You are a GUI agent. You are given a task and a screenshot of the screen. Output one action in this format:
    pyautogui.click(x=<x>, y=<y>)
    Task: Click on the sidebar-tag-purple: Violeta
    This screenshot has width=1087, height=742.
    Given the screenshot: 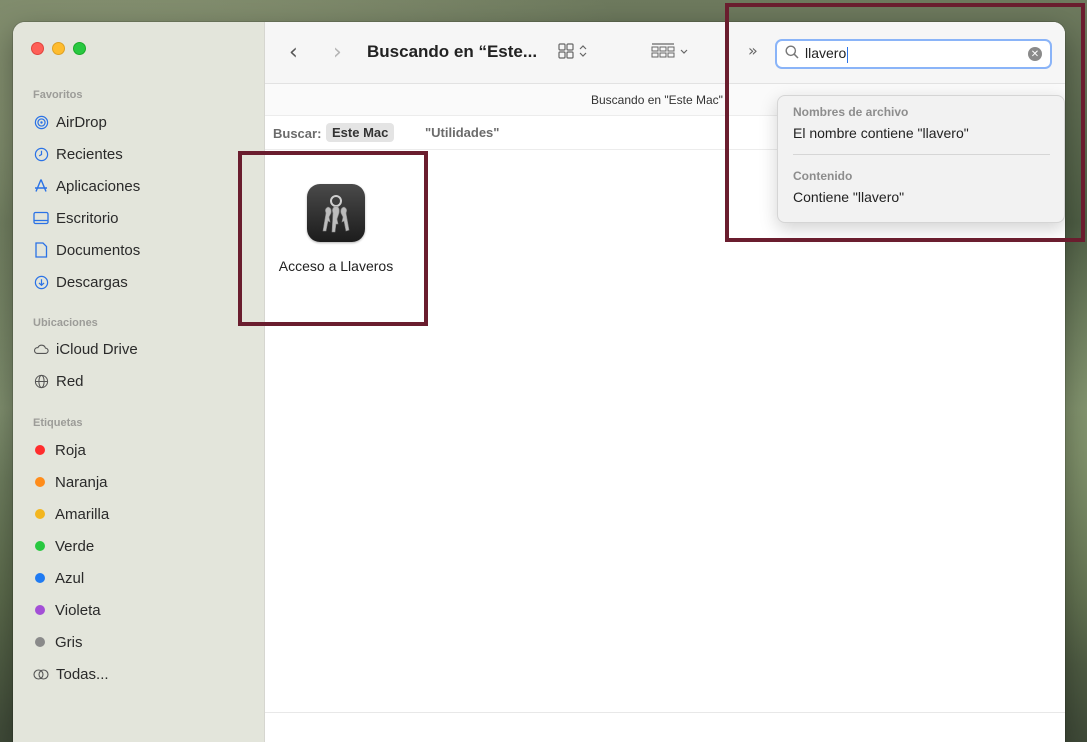 What is the action you would take?
    pyautogui.click(x=143, y=610)
    